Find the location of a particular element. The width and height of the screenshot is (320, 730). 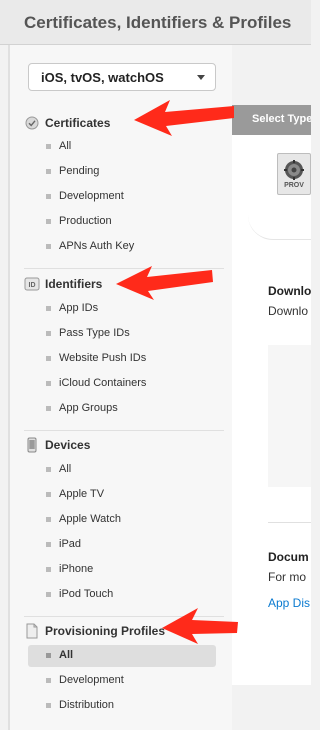

file-type-label: PROV is located at coordinates (294, 185).